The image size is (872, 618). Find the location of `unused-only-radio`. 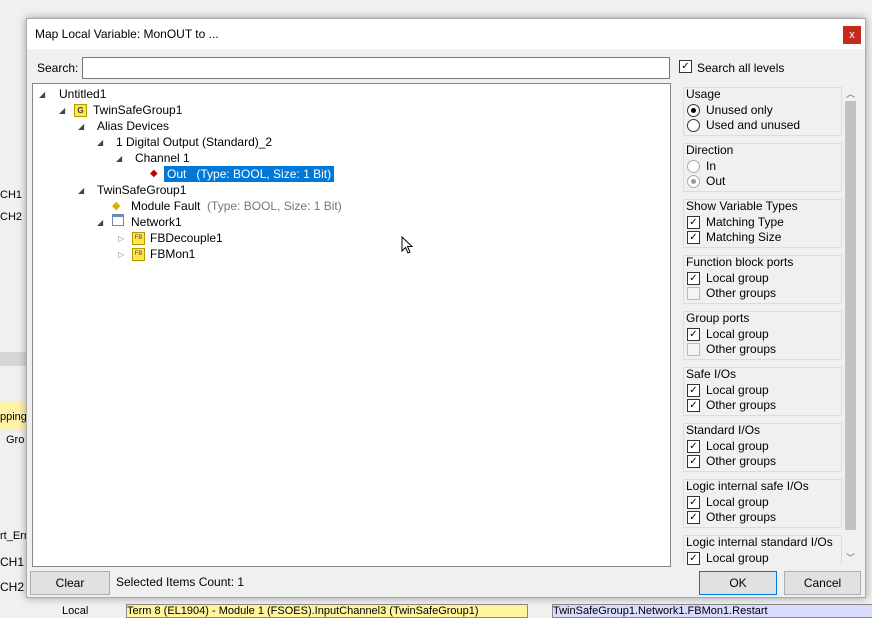

unused-only-radio is located at coordinates (693, 110).